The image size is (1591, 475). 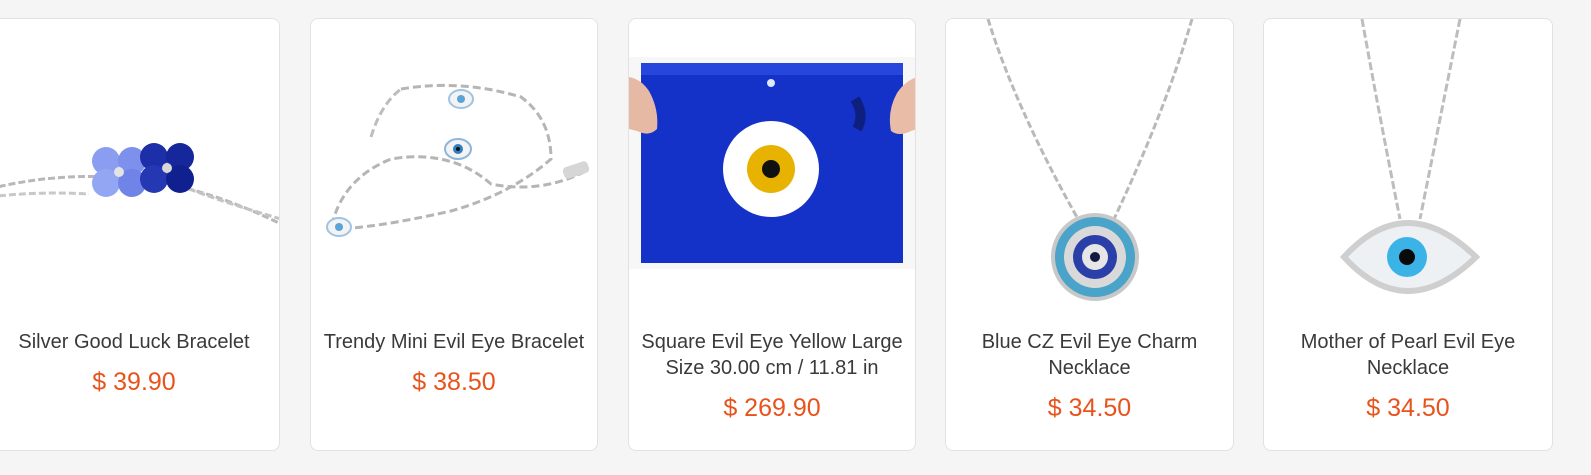 What do you see at coordinates (134, 382) in the screenshot?
I see `product-price: $ 39.90` at bounding box center [134, 382].